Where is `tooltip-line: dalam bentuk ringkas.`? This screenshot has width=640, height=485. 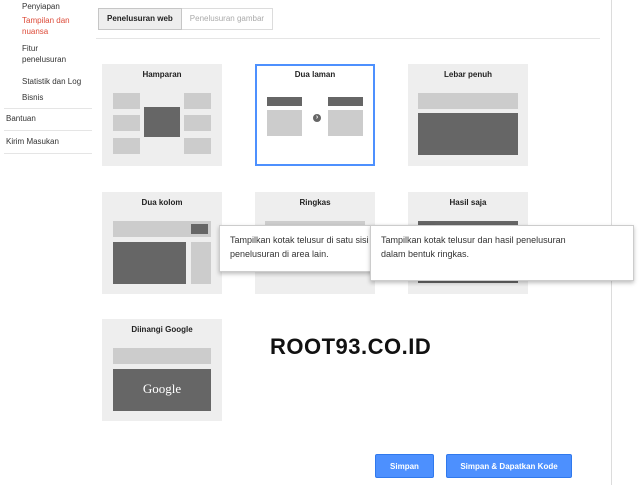 tooltip-line: dalam bentuk ringkas. is located at coordinates (425, 254).